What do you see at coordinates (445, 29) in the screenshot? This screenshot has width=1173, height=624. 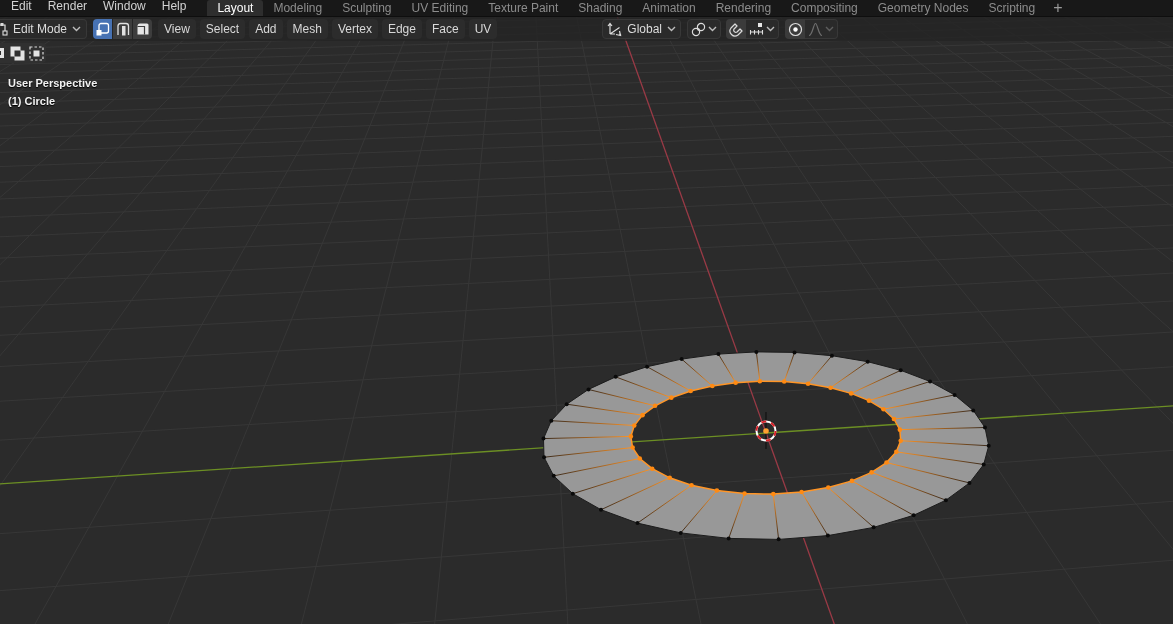 I see `menu-button: Face` at bounding box center [445, 29].